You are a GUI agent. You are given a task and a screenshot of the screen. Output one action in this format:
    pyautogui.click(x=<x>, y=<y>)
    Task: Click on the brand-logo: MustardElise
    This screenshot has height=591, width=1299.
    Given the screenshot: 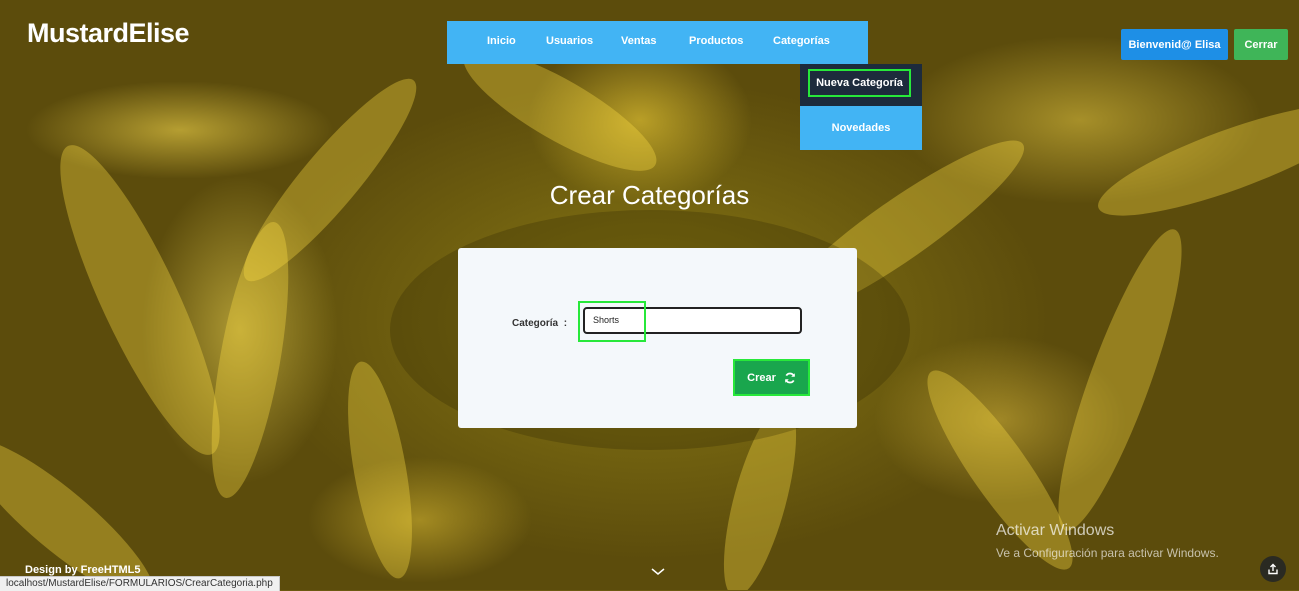 What is the action you would take?
    pyautogui.click(x=108, y=33)
    